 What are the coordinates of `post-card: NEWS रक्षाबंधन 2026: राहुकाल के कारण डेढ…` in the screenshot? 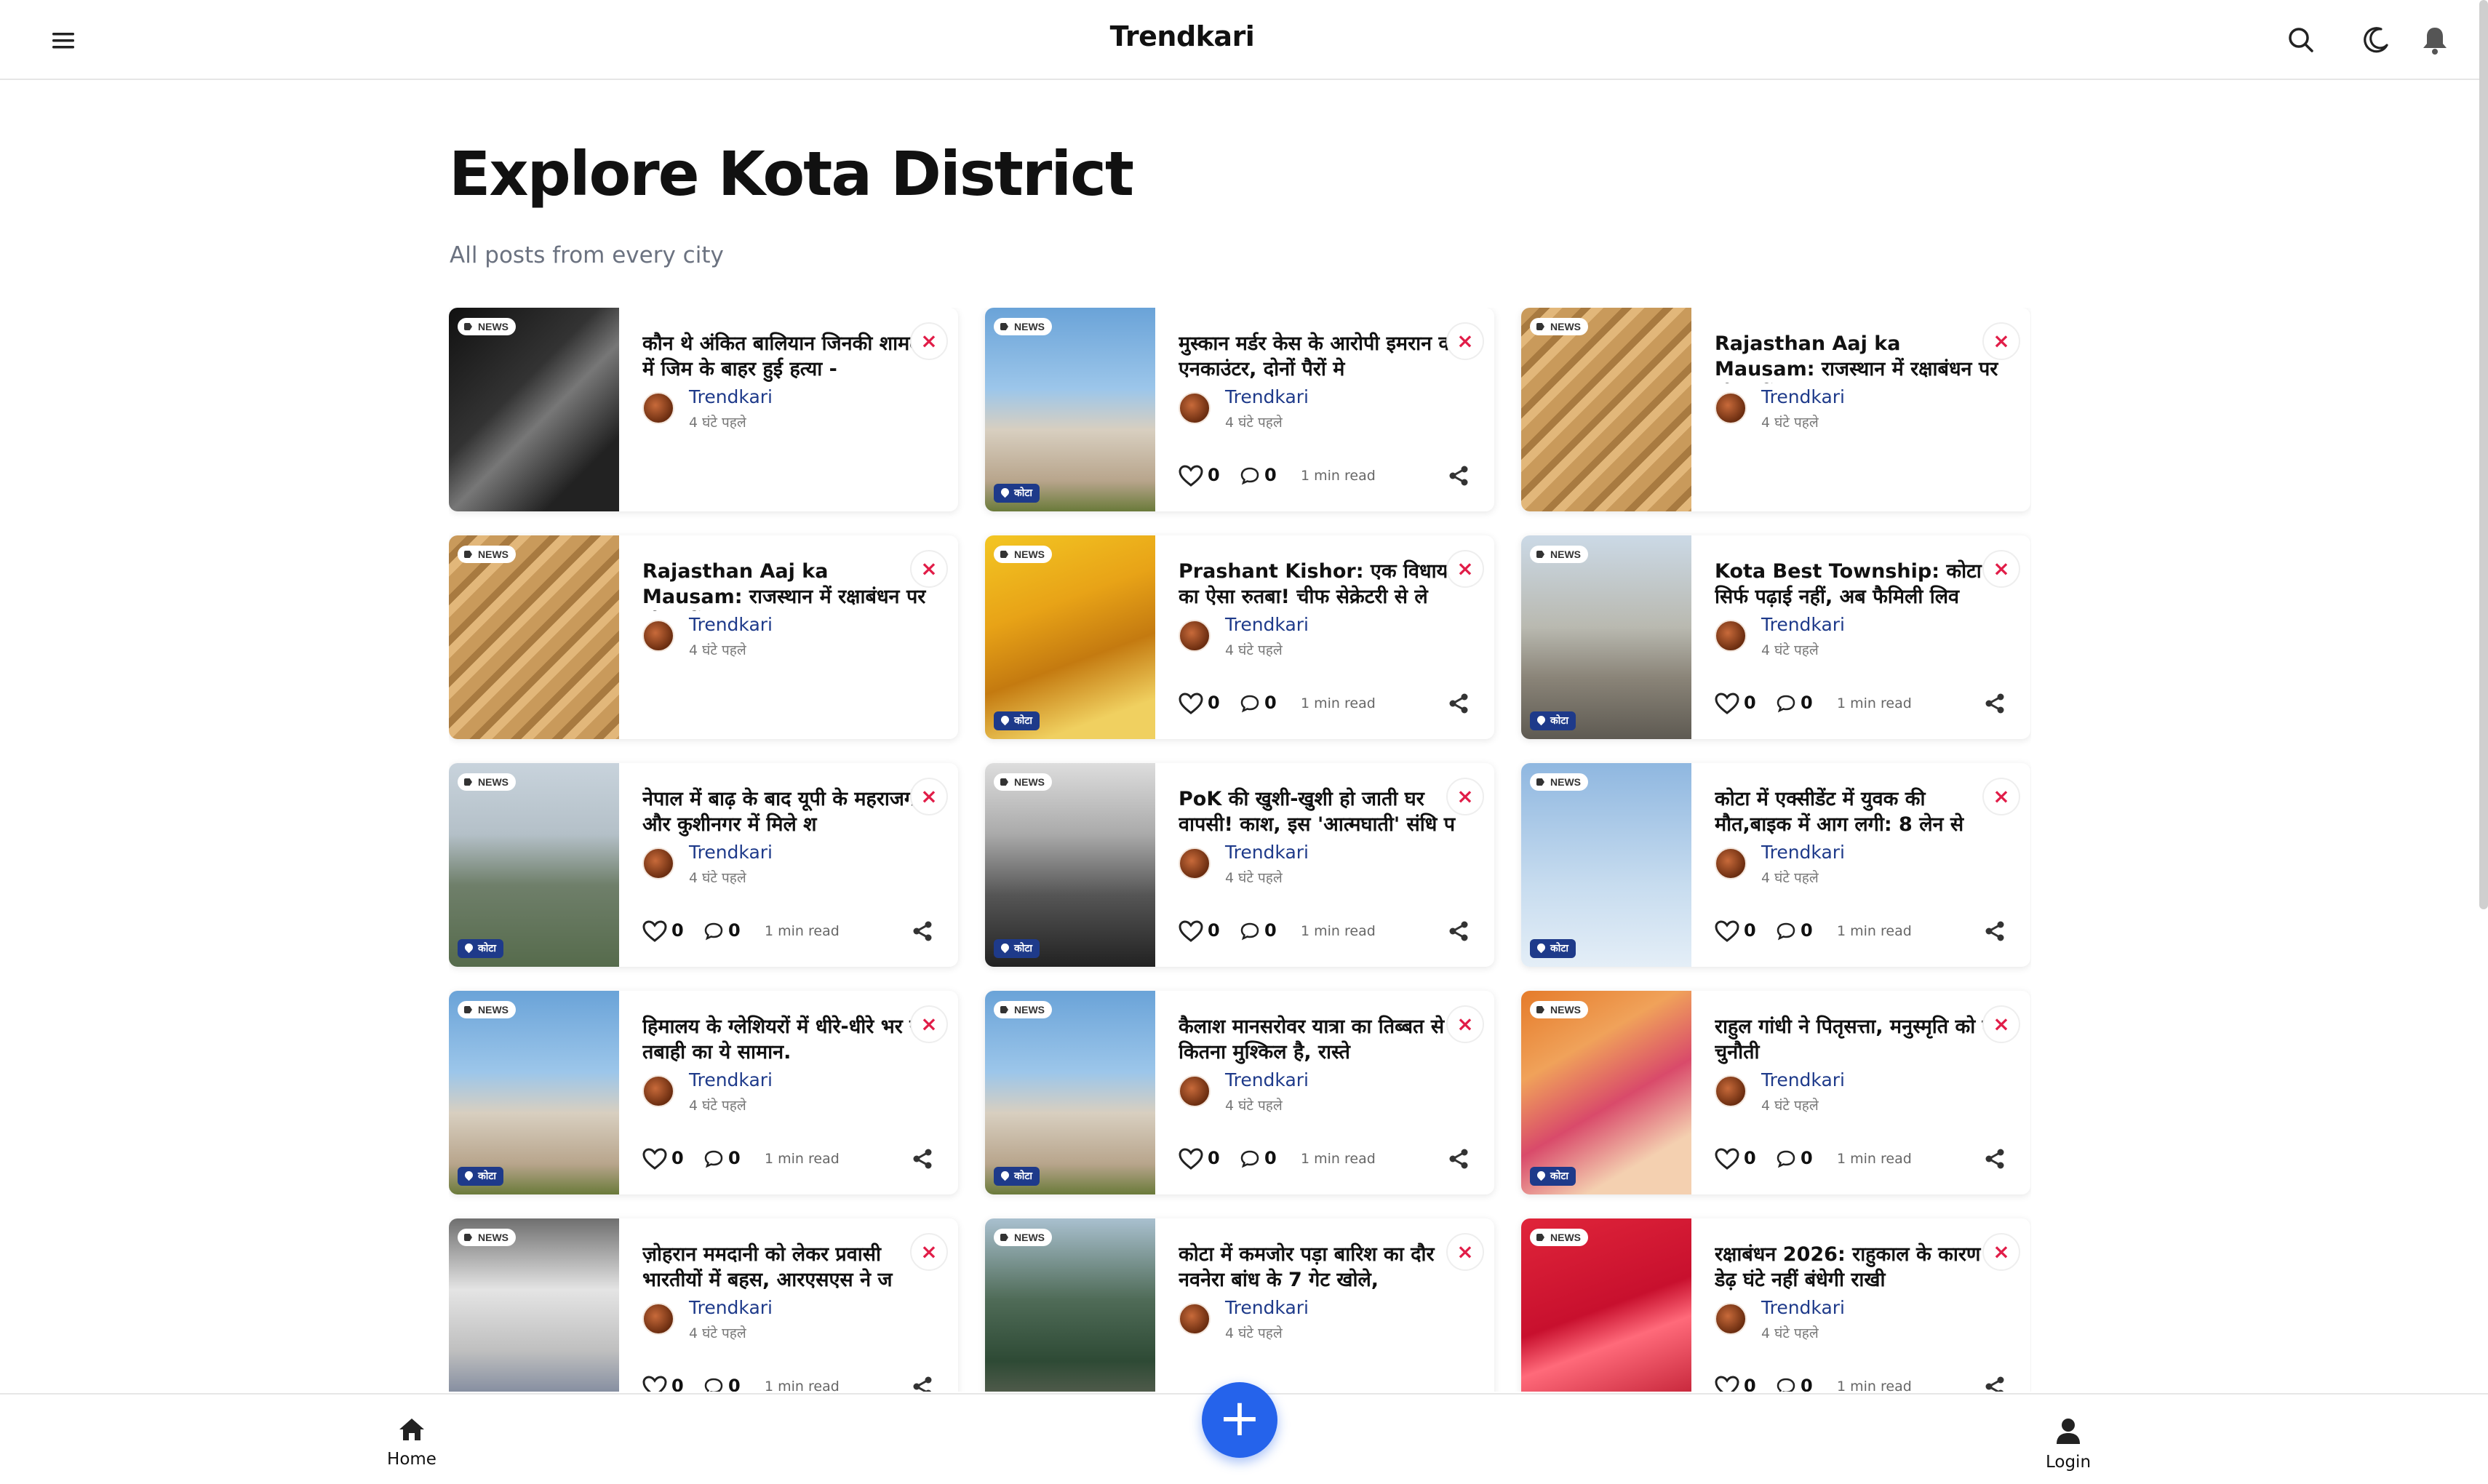 It's located at (1775, 1305).